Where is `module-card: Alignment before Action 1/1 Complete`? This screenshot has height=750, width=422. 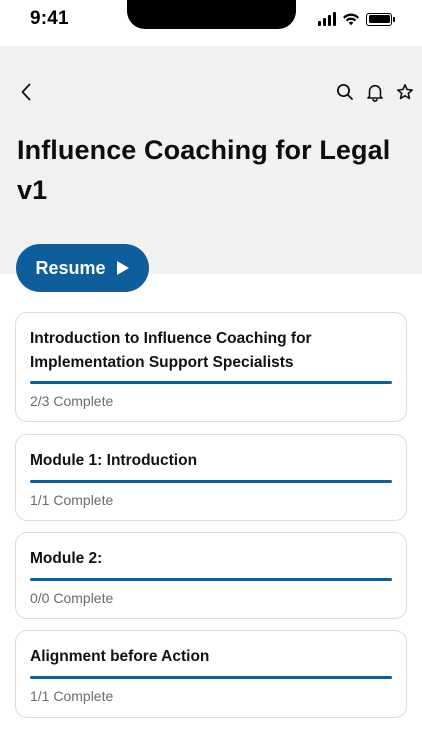
module-card: Alignment before Action 1/1 Complete is located at coordinates (211, 674).